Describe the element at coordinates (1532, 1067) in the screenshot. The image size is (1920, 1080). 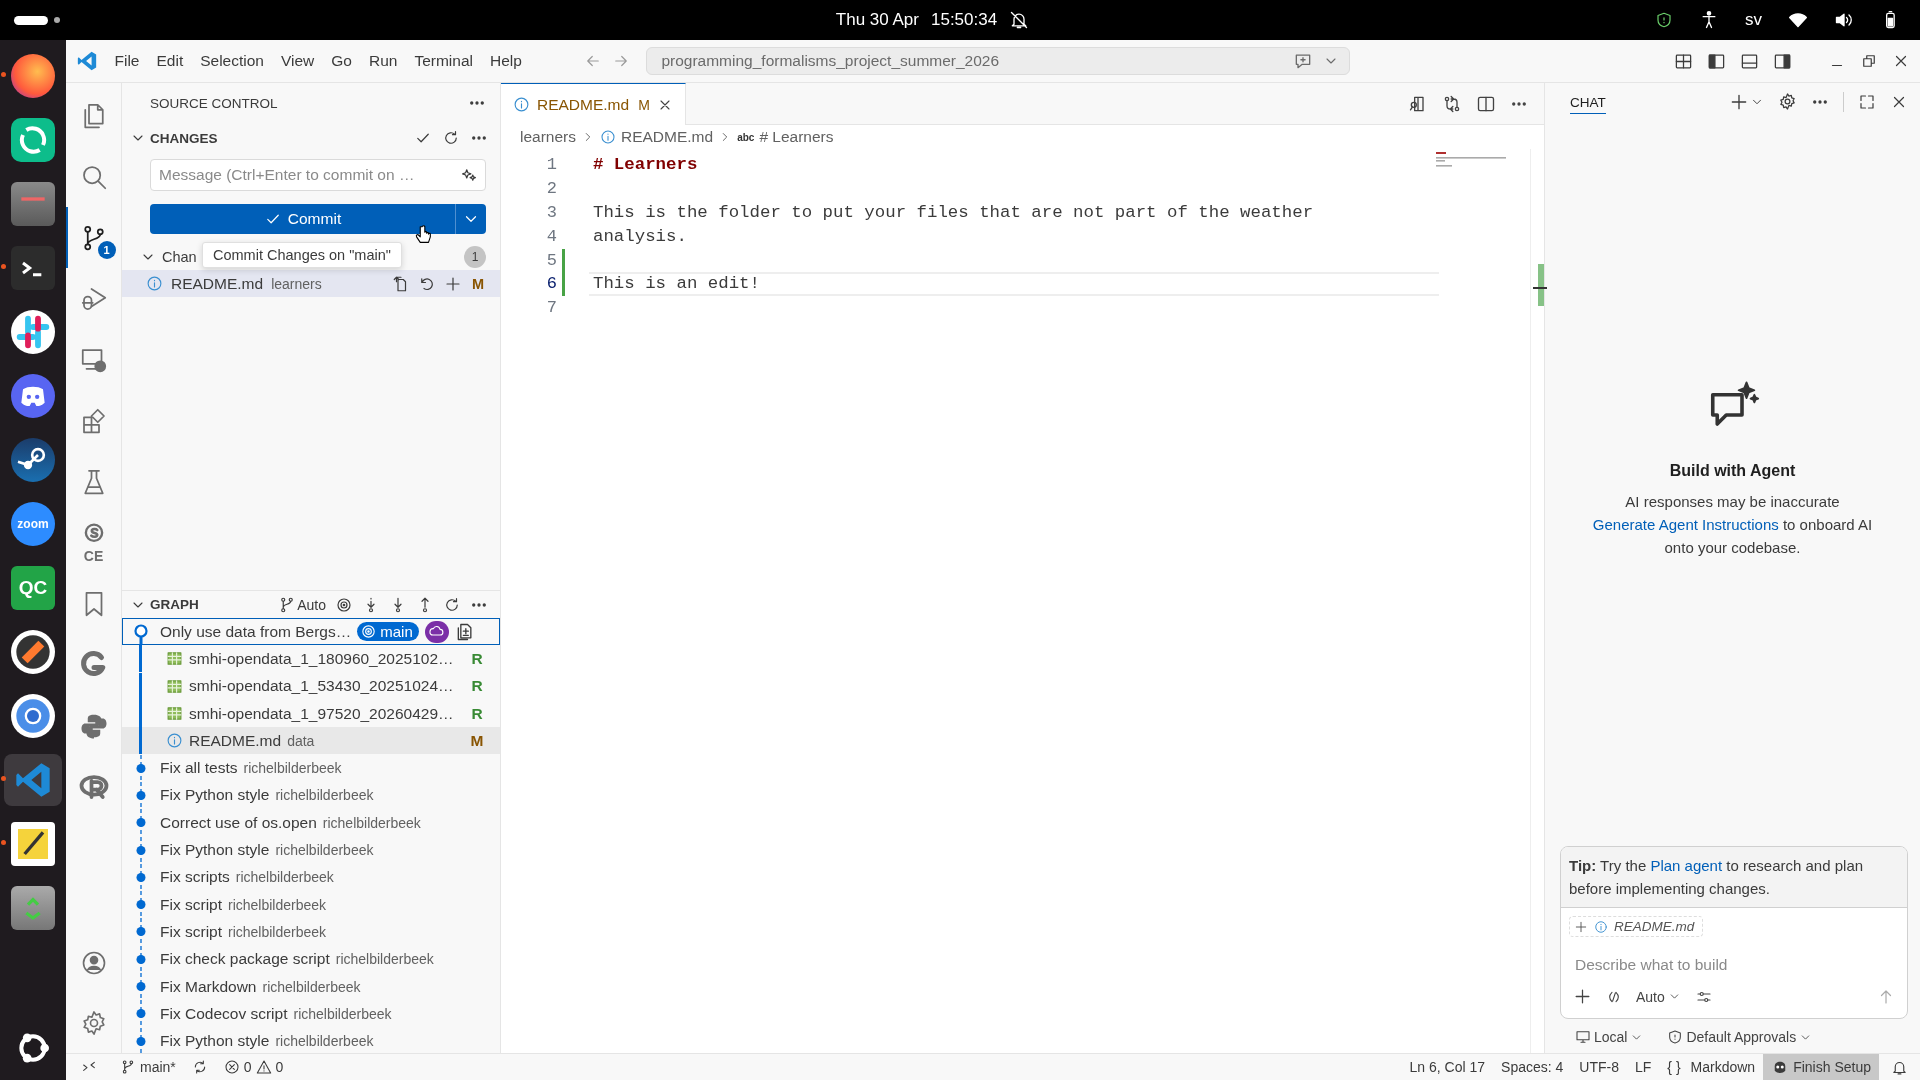
I see `status-item: Spaces: 4` at that location.